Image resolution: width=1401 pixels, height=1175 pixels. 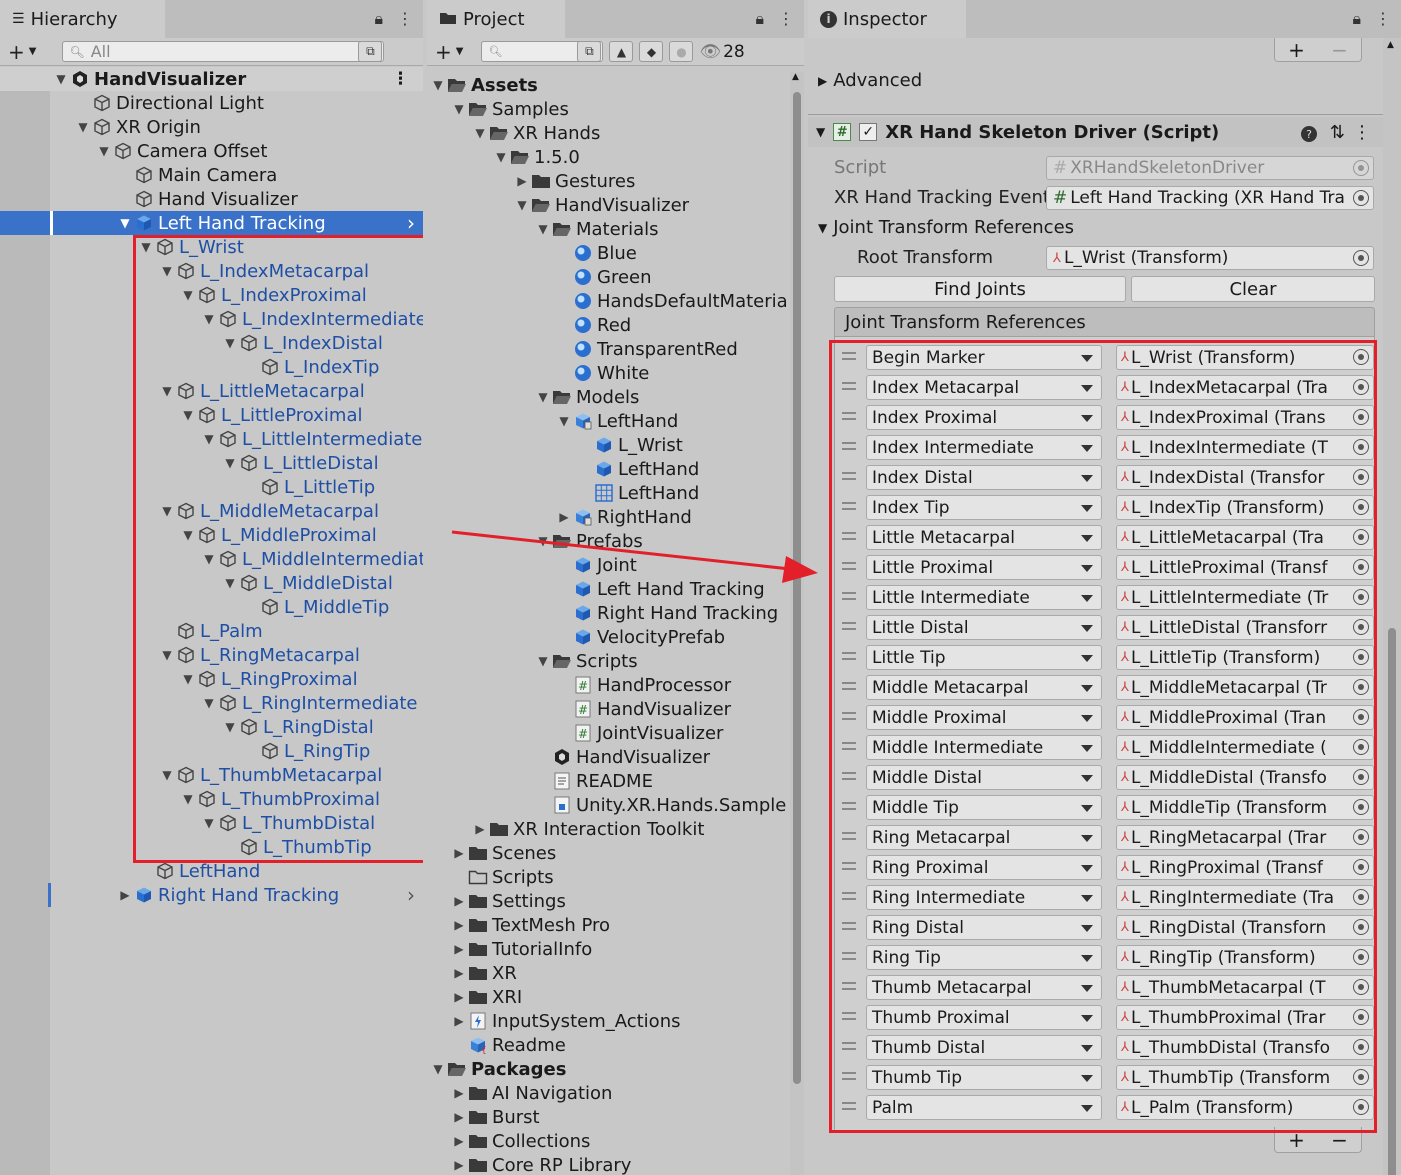 What do you see at coordinates (211, 199) in the screenshot?
I see `tree-row: Hand Visualizer` at bounding box center [211, 199].